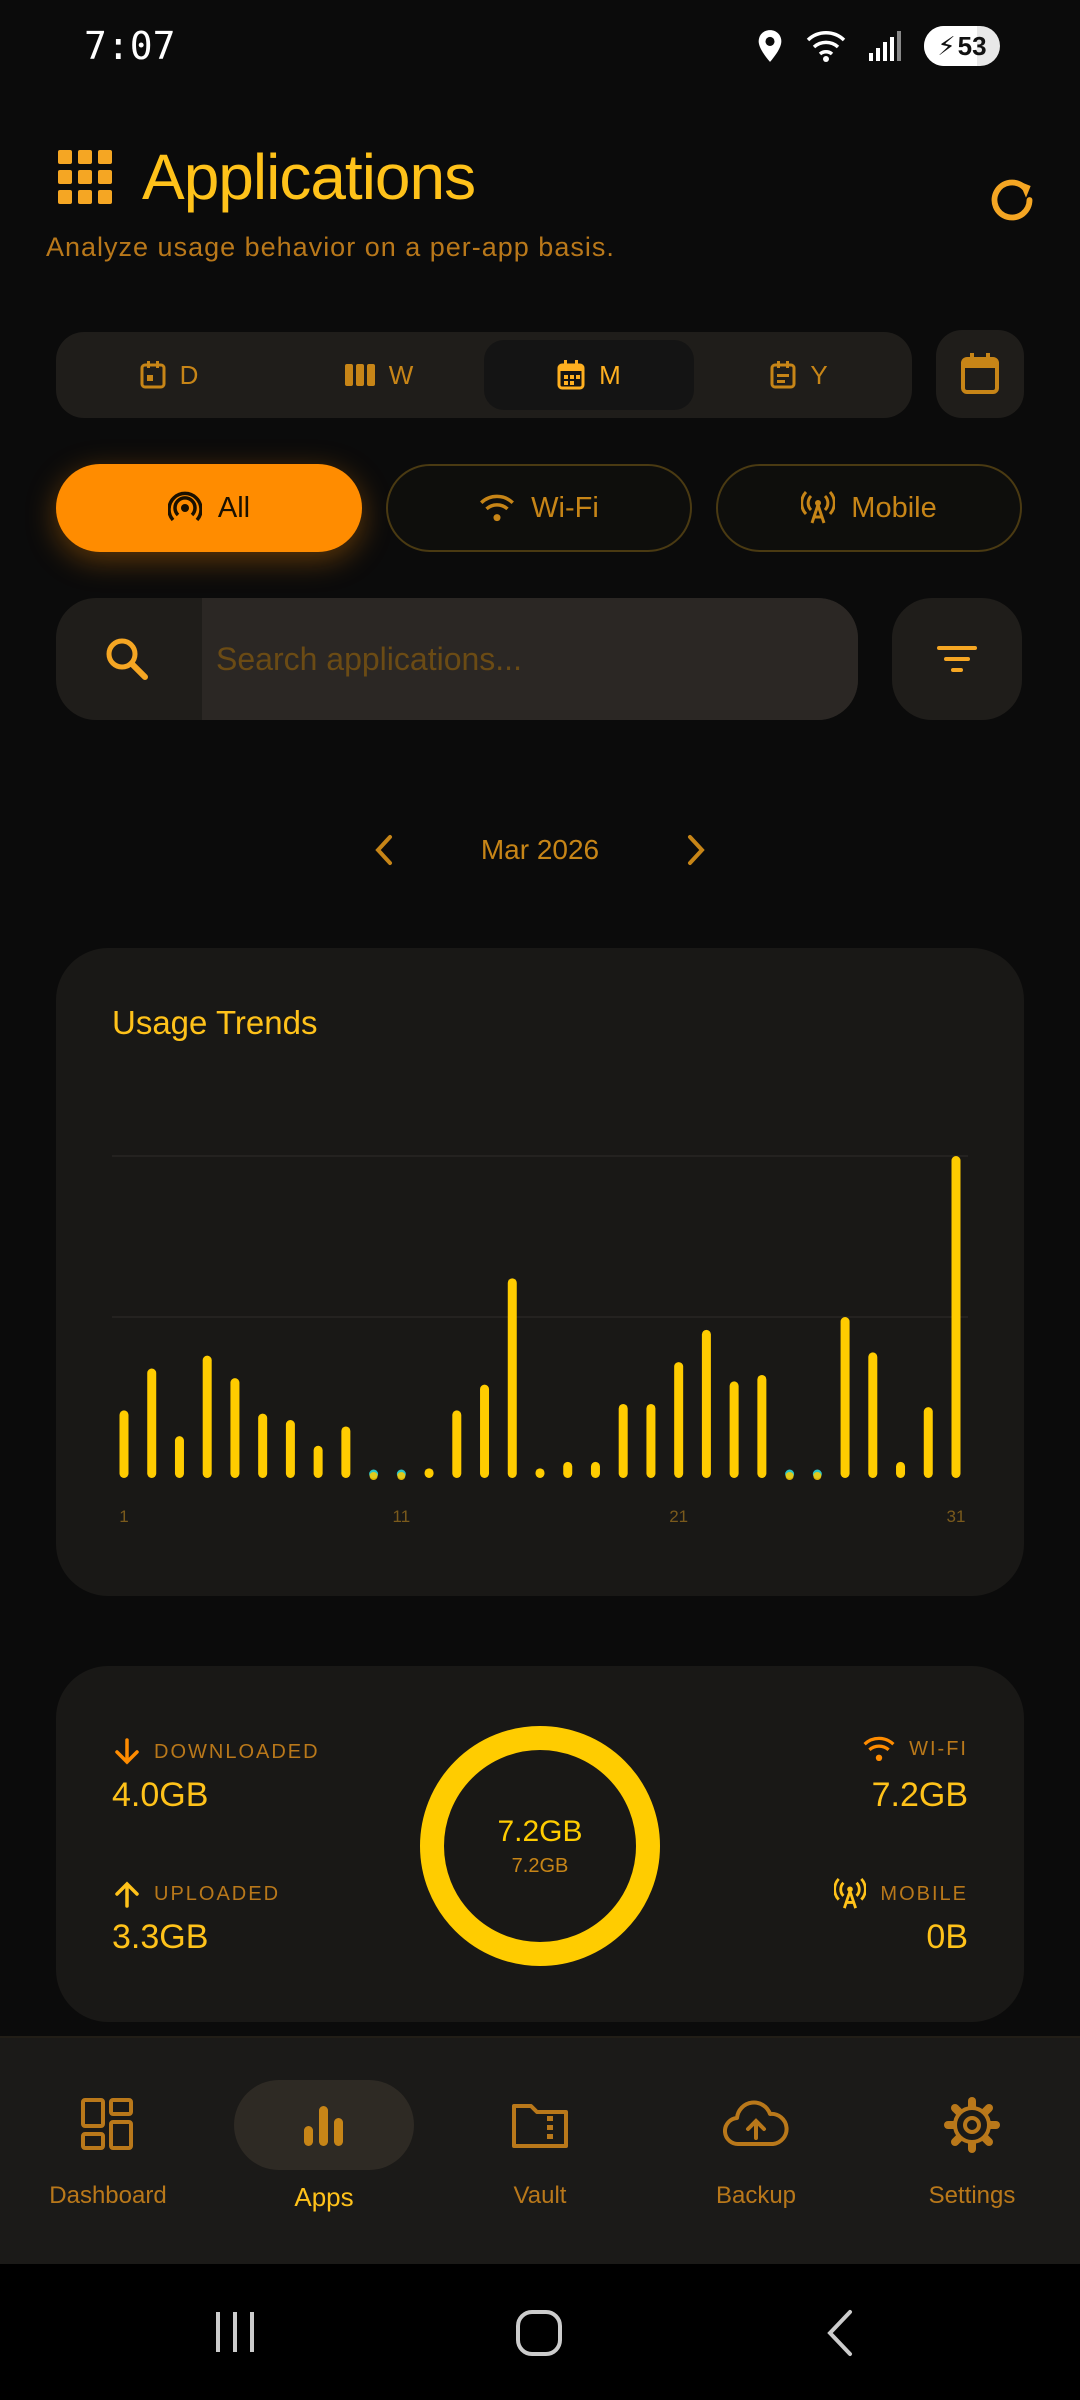 The width and height of the screenshot is (1080, 2400). I want to click on refresh-icon, so click(1012, 200).